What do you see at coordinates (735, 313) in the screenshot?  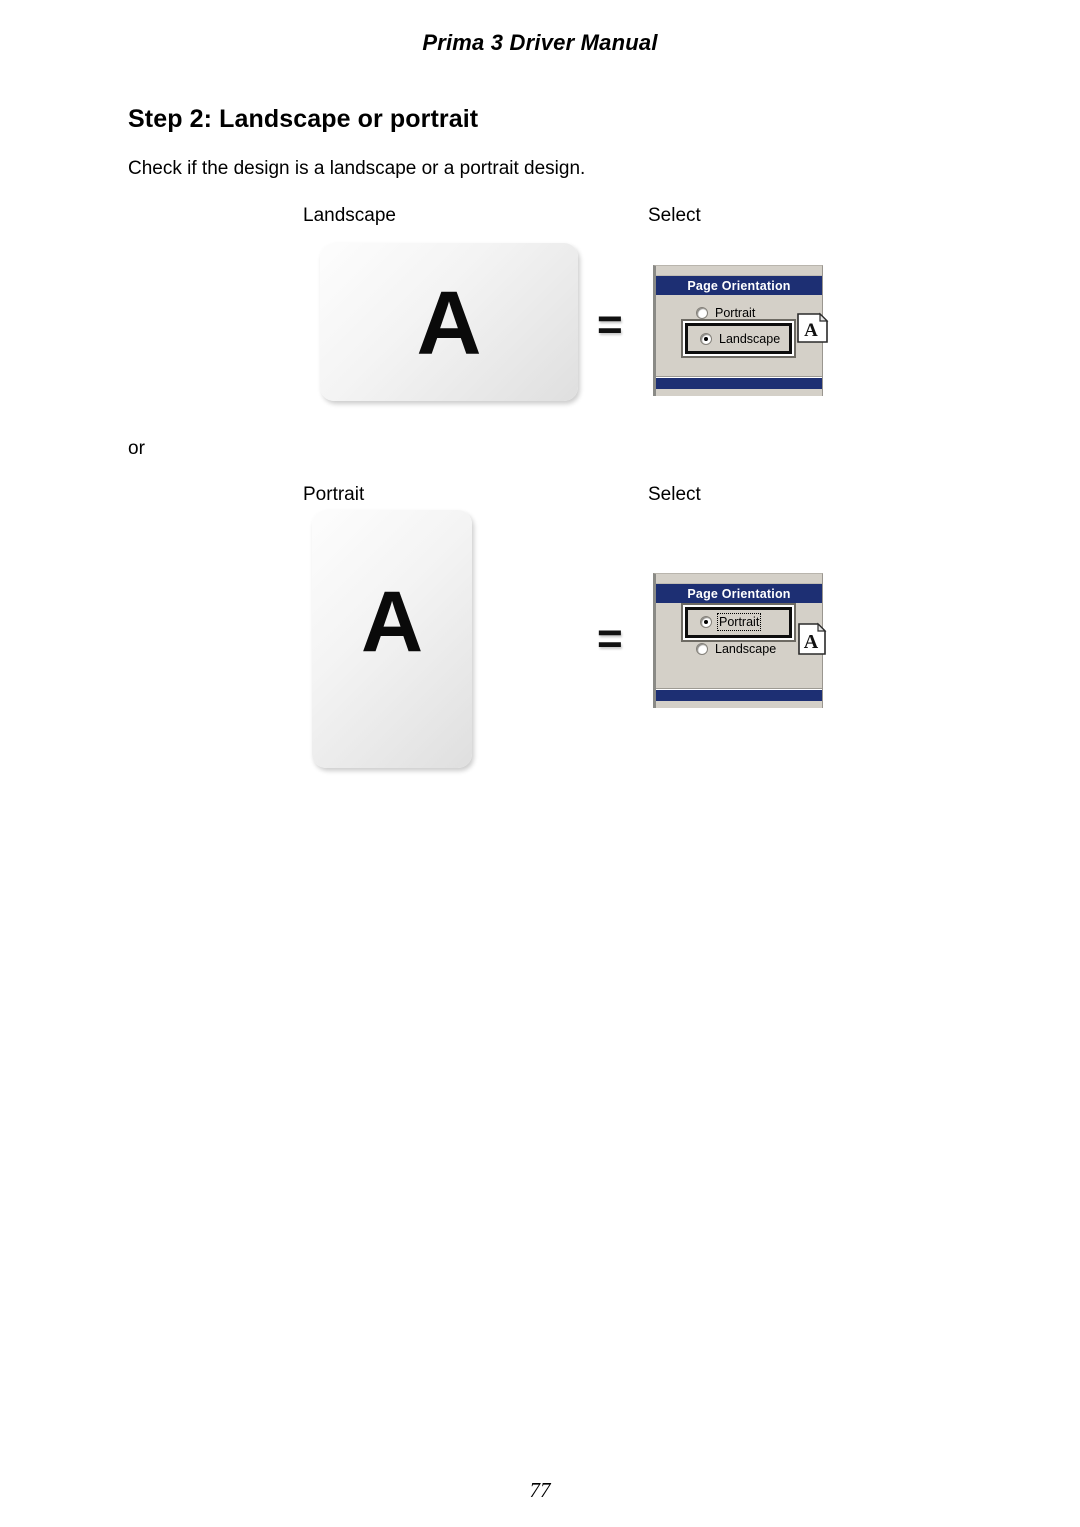 I see `radio-portrait-label: Portrait` at bounding box center [735, 313].